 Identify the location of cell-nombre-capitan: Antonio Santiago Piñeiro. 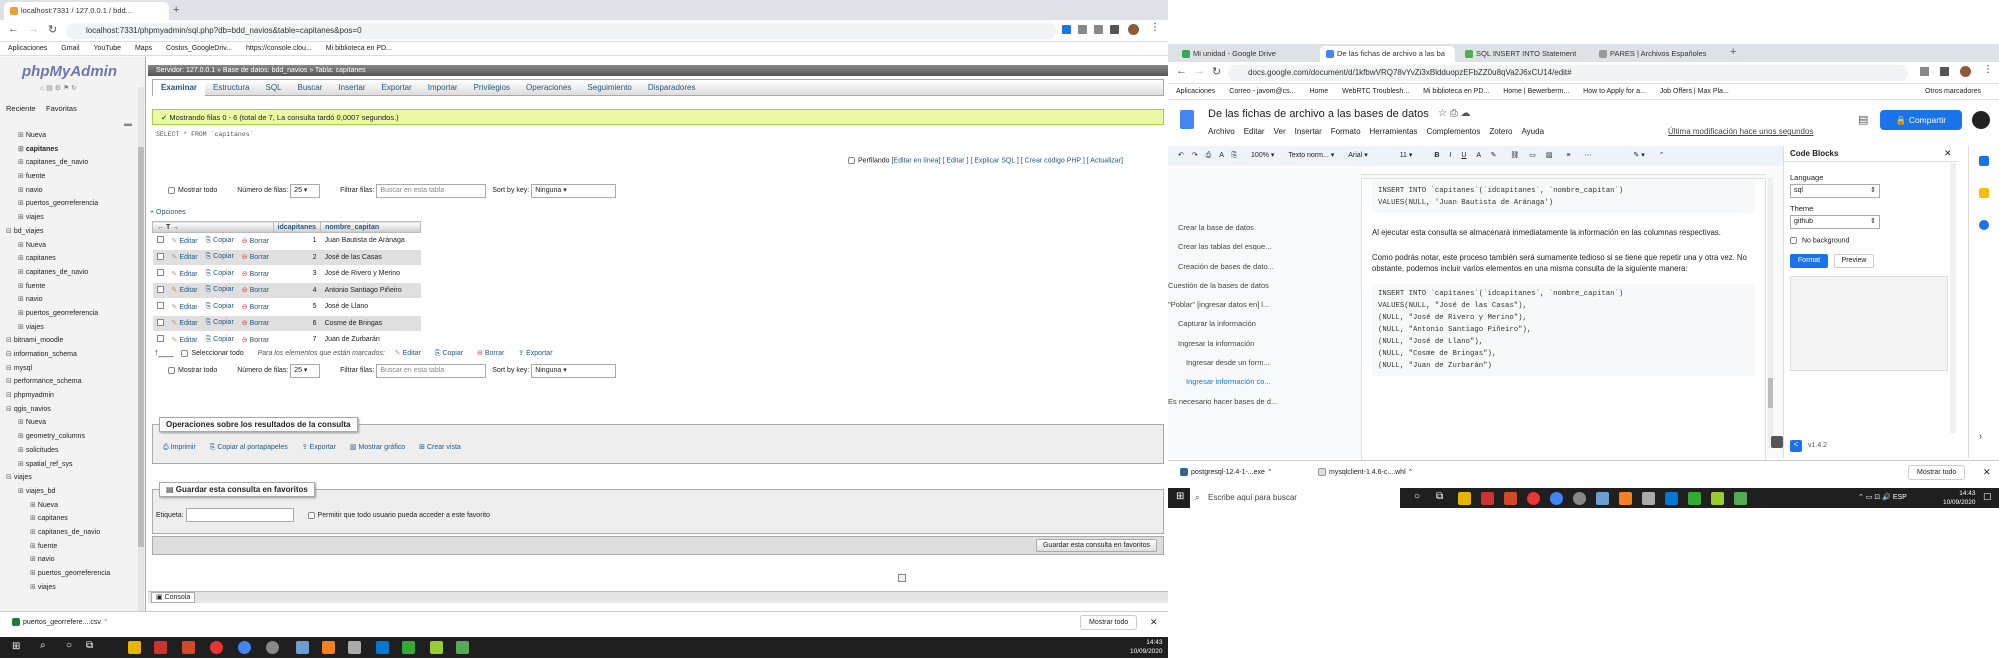
(370, 290).